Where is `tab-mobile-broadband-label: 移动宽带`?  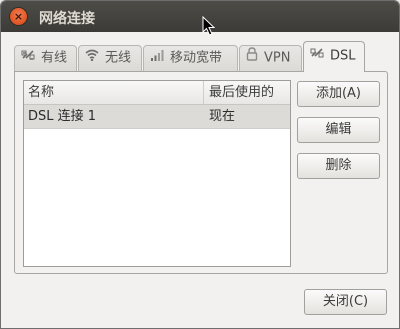
tab-mobile-broadband-label: 移动宽带 is located at coordinates (196, 58).